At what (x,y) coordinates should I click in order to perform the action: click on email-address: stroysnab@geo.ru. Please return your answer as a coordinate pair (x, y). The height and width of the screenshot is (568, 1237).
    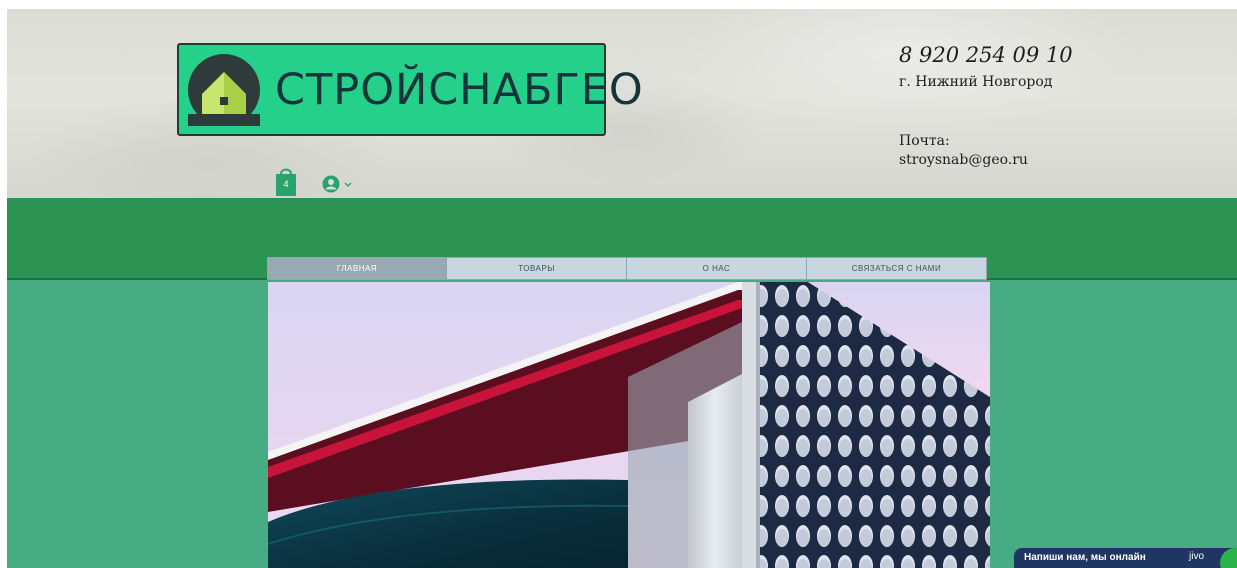
    Looking at the image, I should click on (963, 160).